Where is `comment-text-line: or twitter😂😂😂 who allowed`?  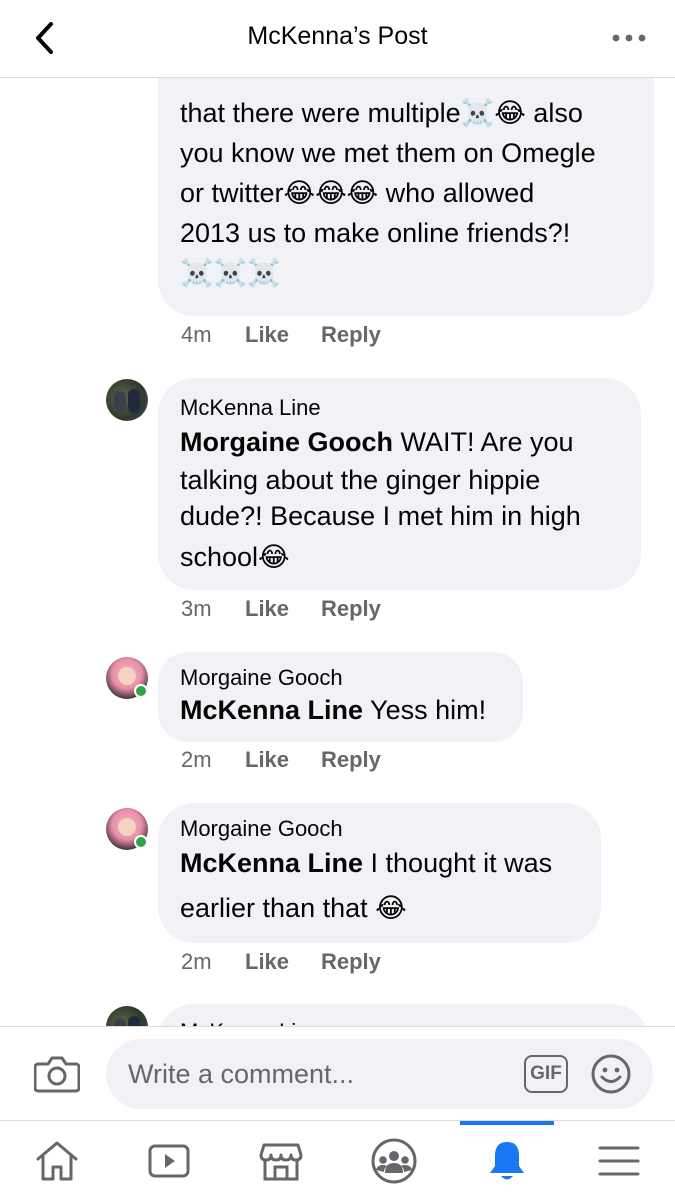
comment-text-line: or twitter😂😂😂 who allowed is located at coordinates (357, 193).